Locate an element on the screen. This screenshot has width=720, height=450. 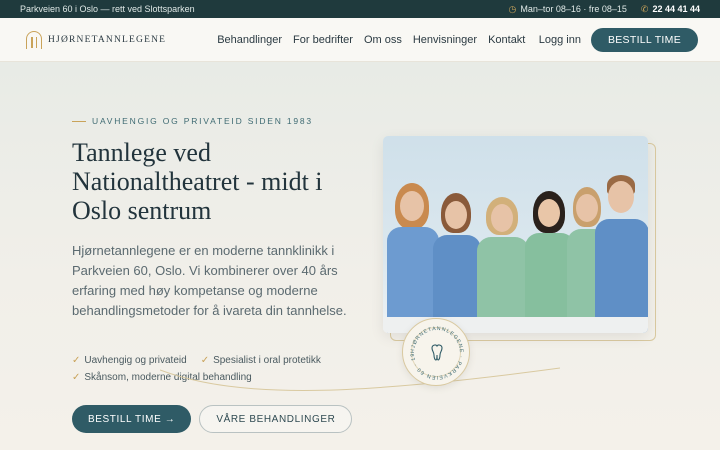
badge-ring: HJØRNETANNLEGENE · PARKVEIEN 60 · 1983 · is located at coordinates (433, 349).